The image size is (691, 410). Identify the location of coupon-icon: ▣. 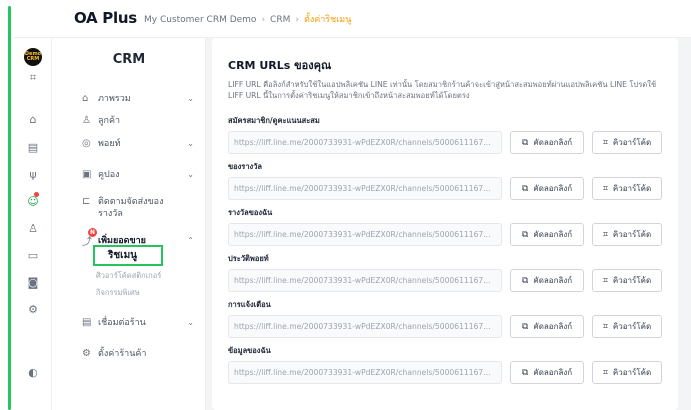
(87, 174).